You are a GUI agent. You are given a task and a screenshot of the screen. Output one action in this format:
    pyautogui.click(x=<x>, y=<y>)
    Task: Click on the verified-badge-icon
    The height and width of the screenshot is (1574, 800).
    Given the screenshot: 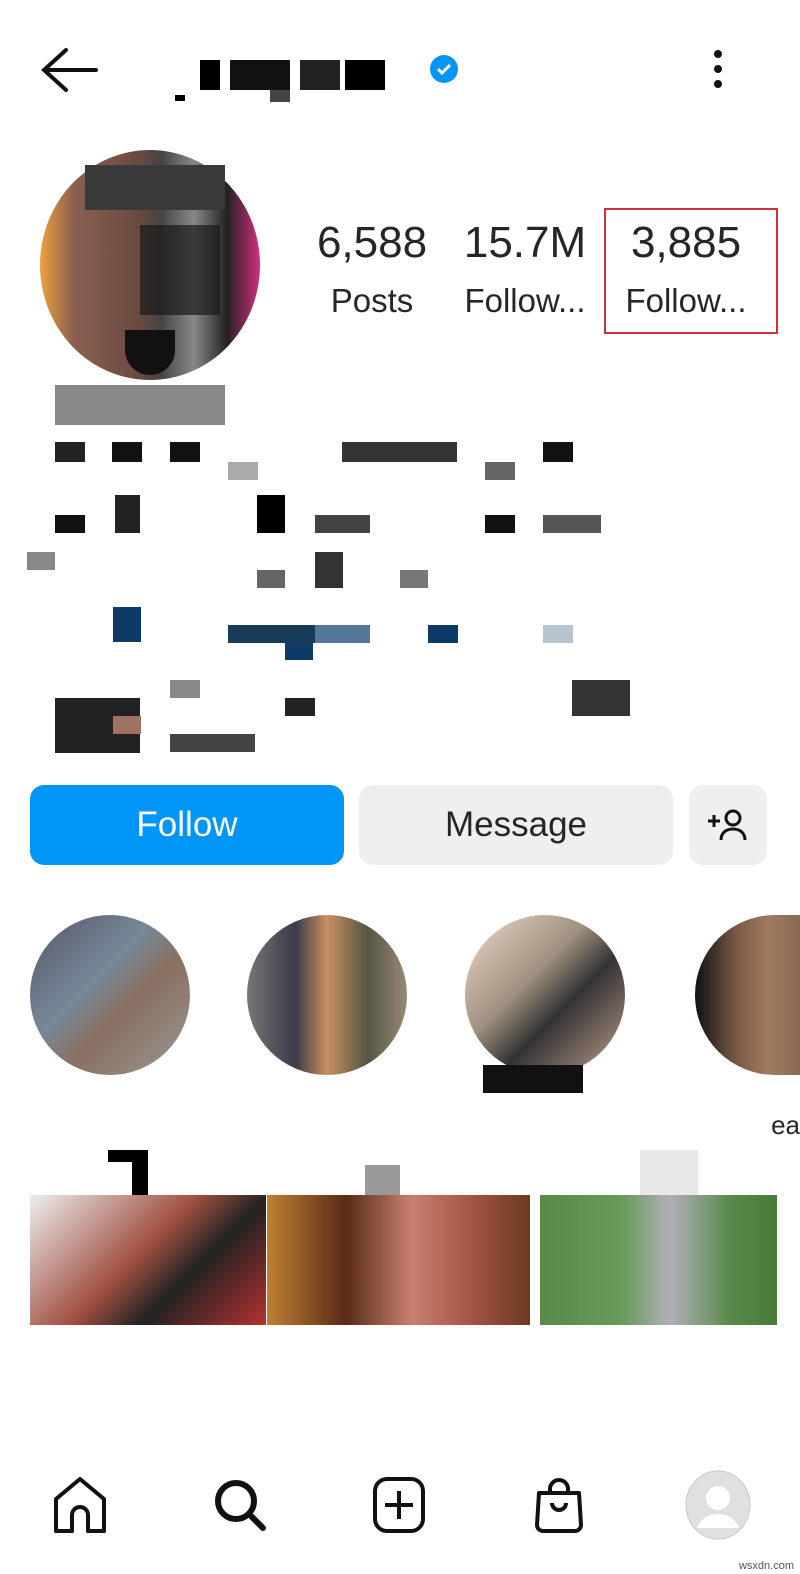 What is the action you would take?
    pyautogui.click(x=444, y=69)
    